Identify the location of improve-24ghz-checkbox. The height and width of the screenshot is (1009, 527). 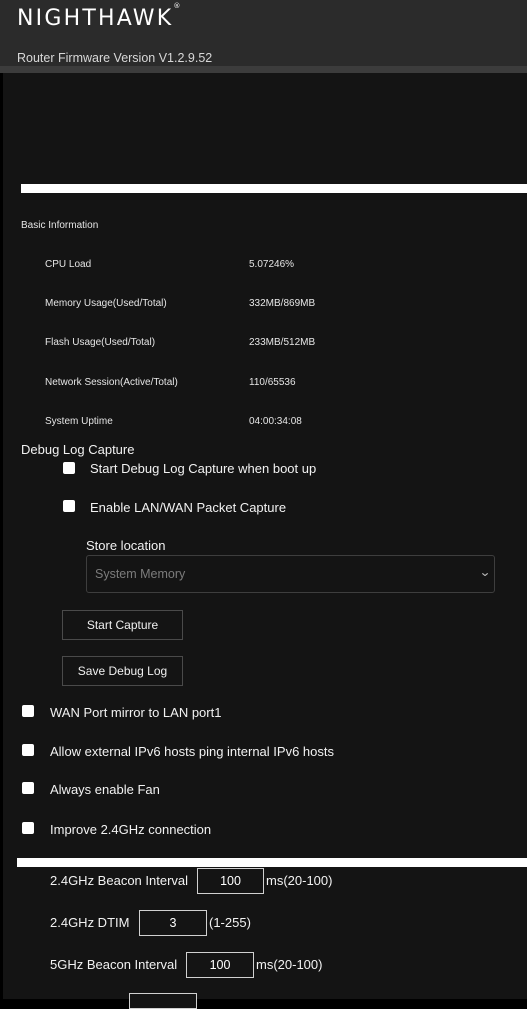
(28, 828).